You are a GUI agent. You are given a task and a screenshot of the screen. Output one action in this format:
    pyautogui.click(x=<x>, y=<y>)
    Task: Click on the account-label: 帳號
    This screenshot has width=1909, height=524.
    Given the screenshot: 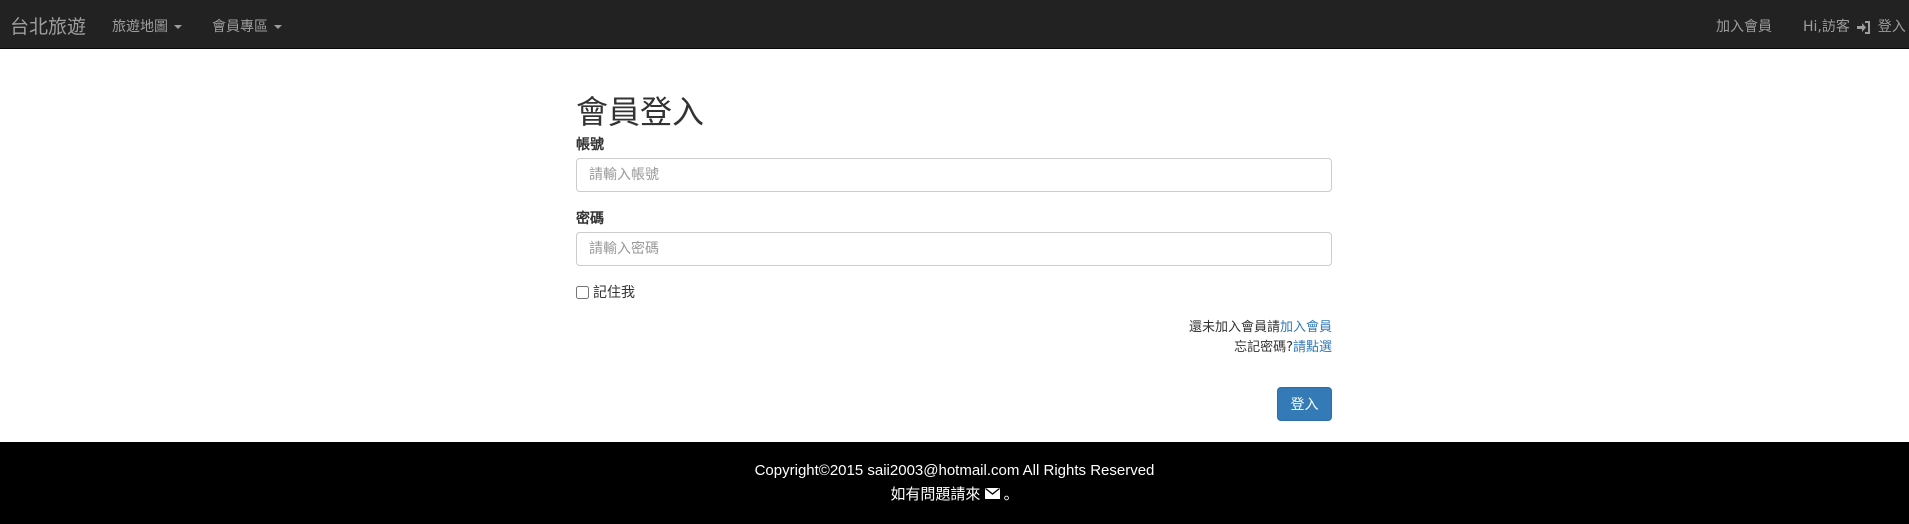 What is the action you would take?
    pyautogui.click(x=590, y=145)
    